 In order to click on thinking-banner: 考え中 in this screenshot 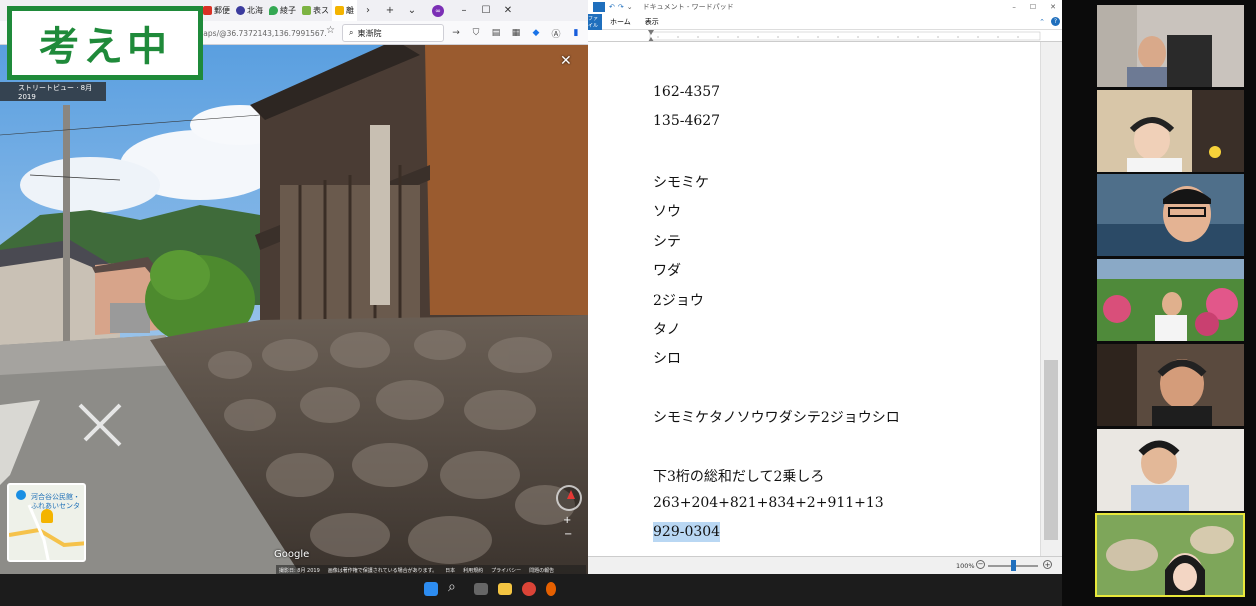, I will do `click(105, 43)`.